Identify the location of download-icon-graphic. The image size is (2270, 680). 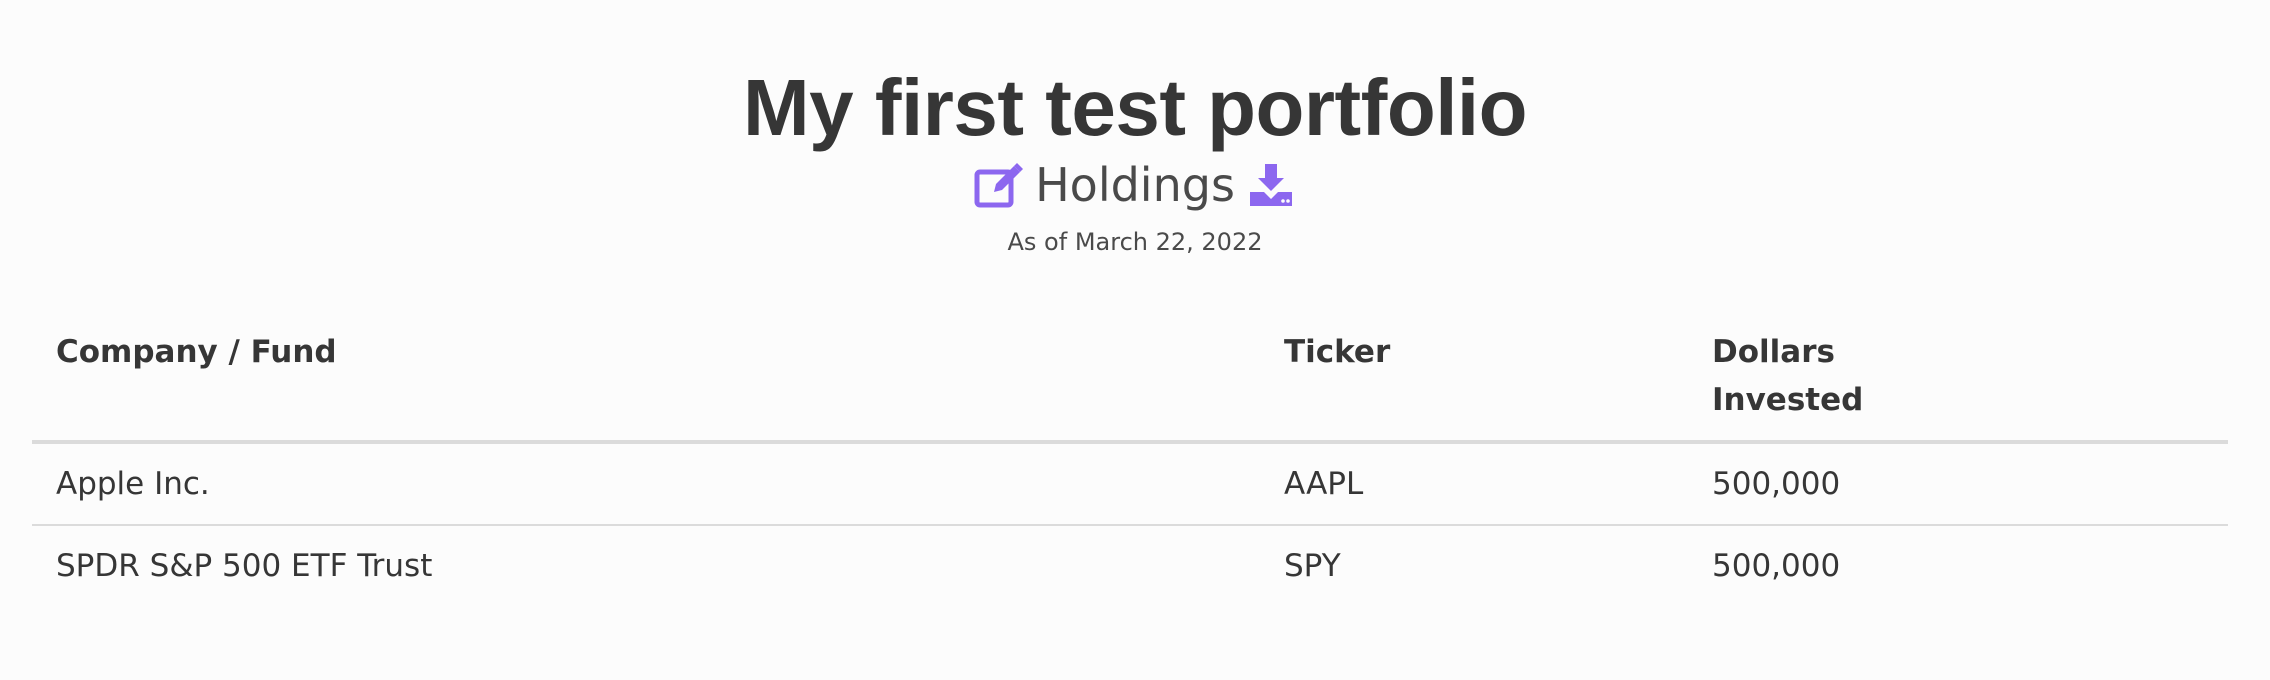
(1270, 185).